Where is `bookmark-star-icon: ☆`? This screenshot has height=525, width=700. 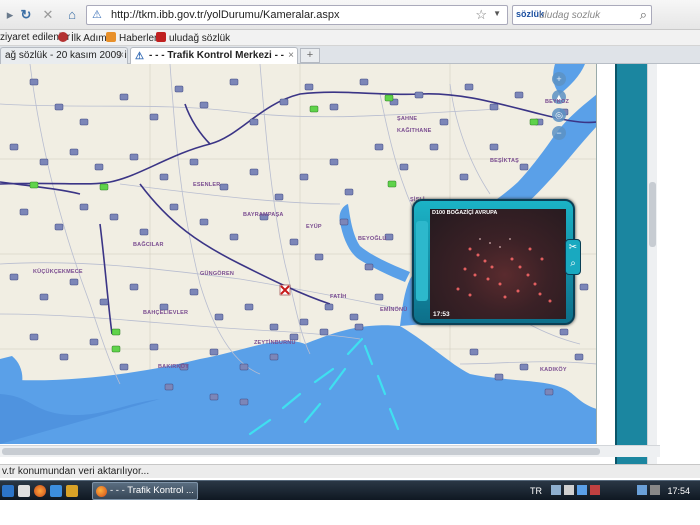 bookmark-star-icon: ☆ is located at coordinates (481, 15).